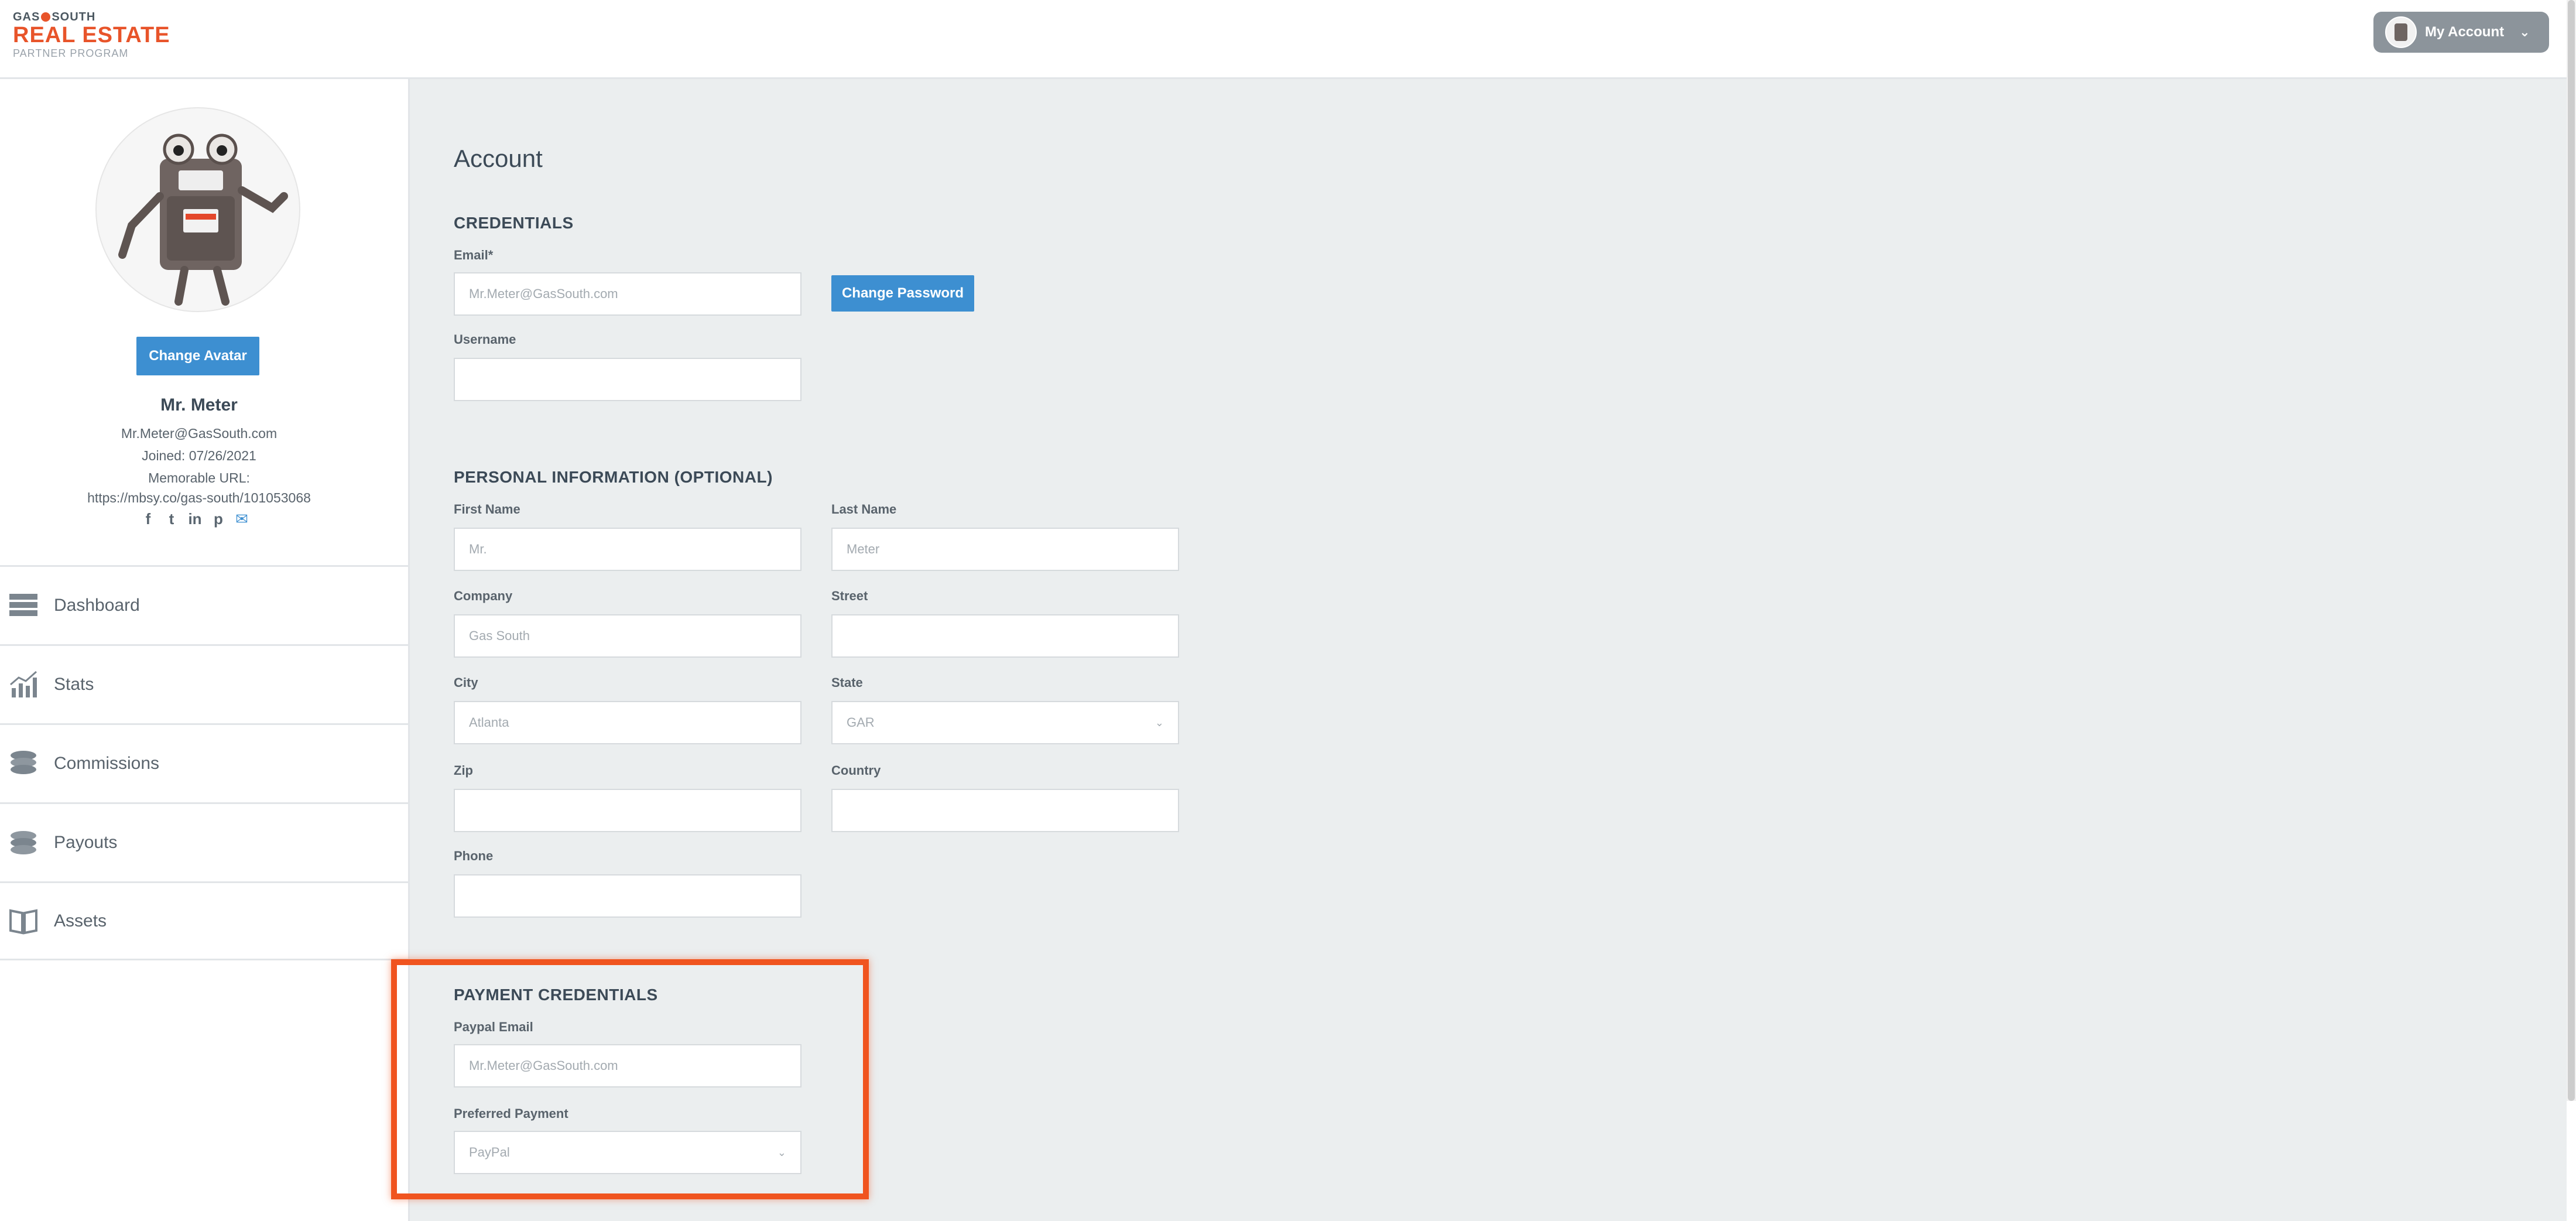 The width and height of the screenshot is (2576, 1221). What do you see at coordinates (241, 518) in the screenshot?
I see `email-icon: ✉` at bounding box center [241, 518].